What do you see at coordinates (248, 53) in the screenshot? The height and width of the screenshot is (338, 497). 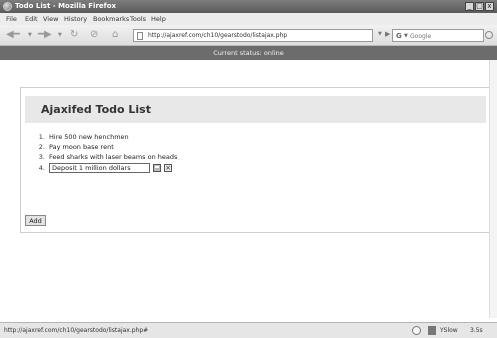 I see `status-banner: Current status: online` at bounding box center [248, 53].